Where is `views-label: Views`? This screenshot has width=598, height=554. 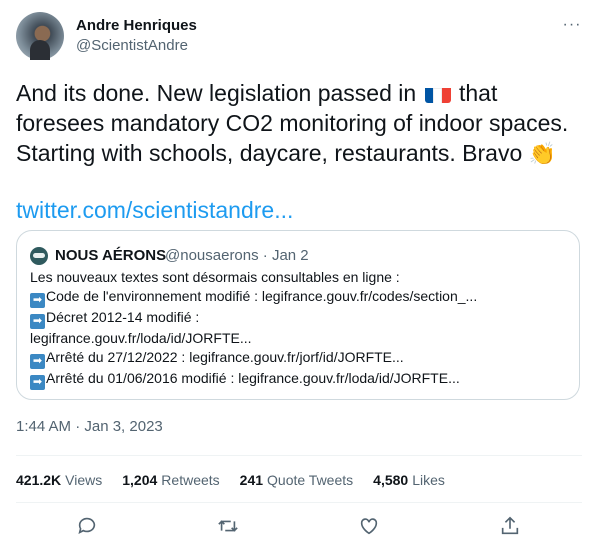 views-label: Views is located at coordinates (84, 480).